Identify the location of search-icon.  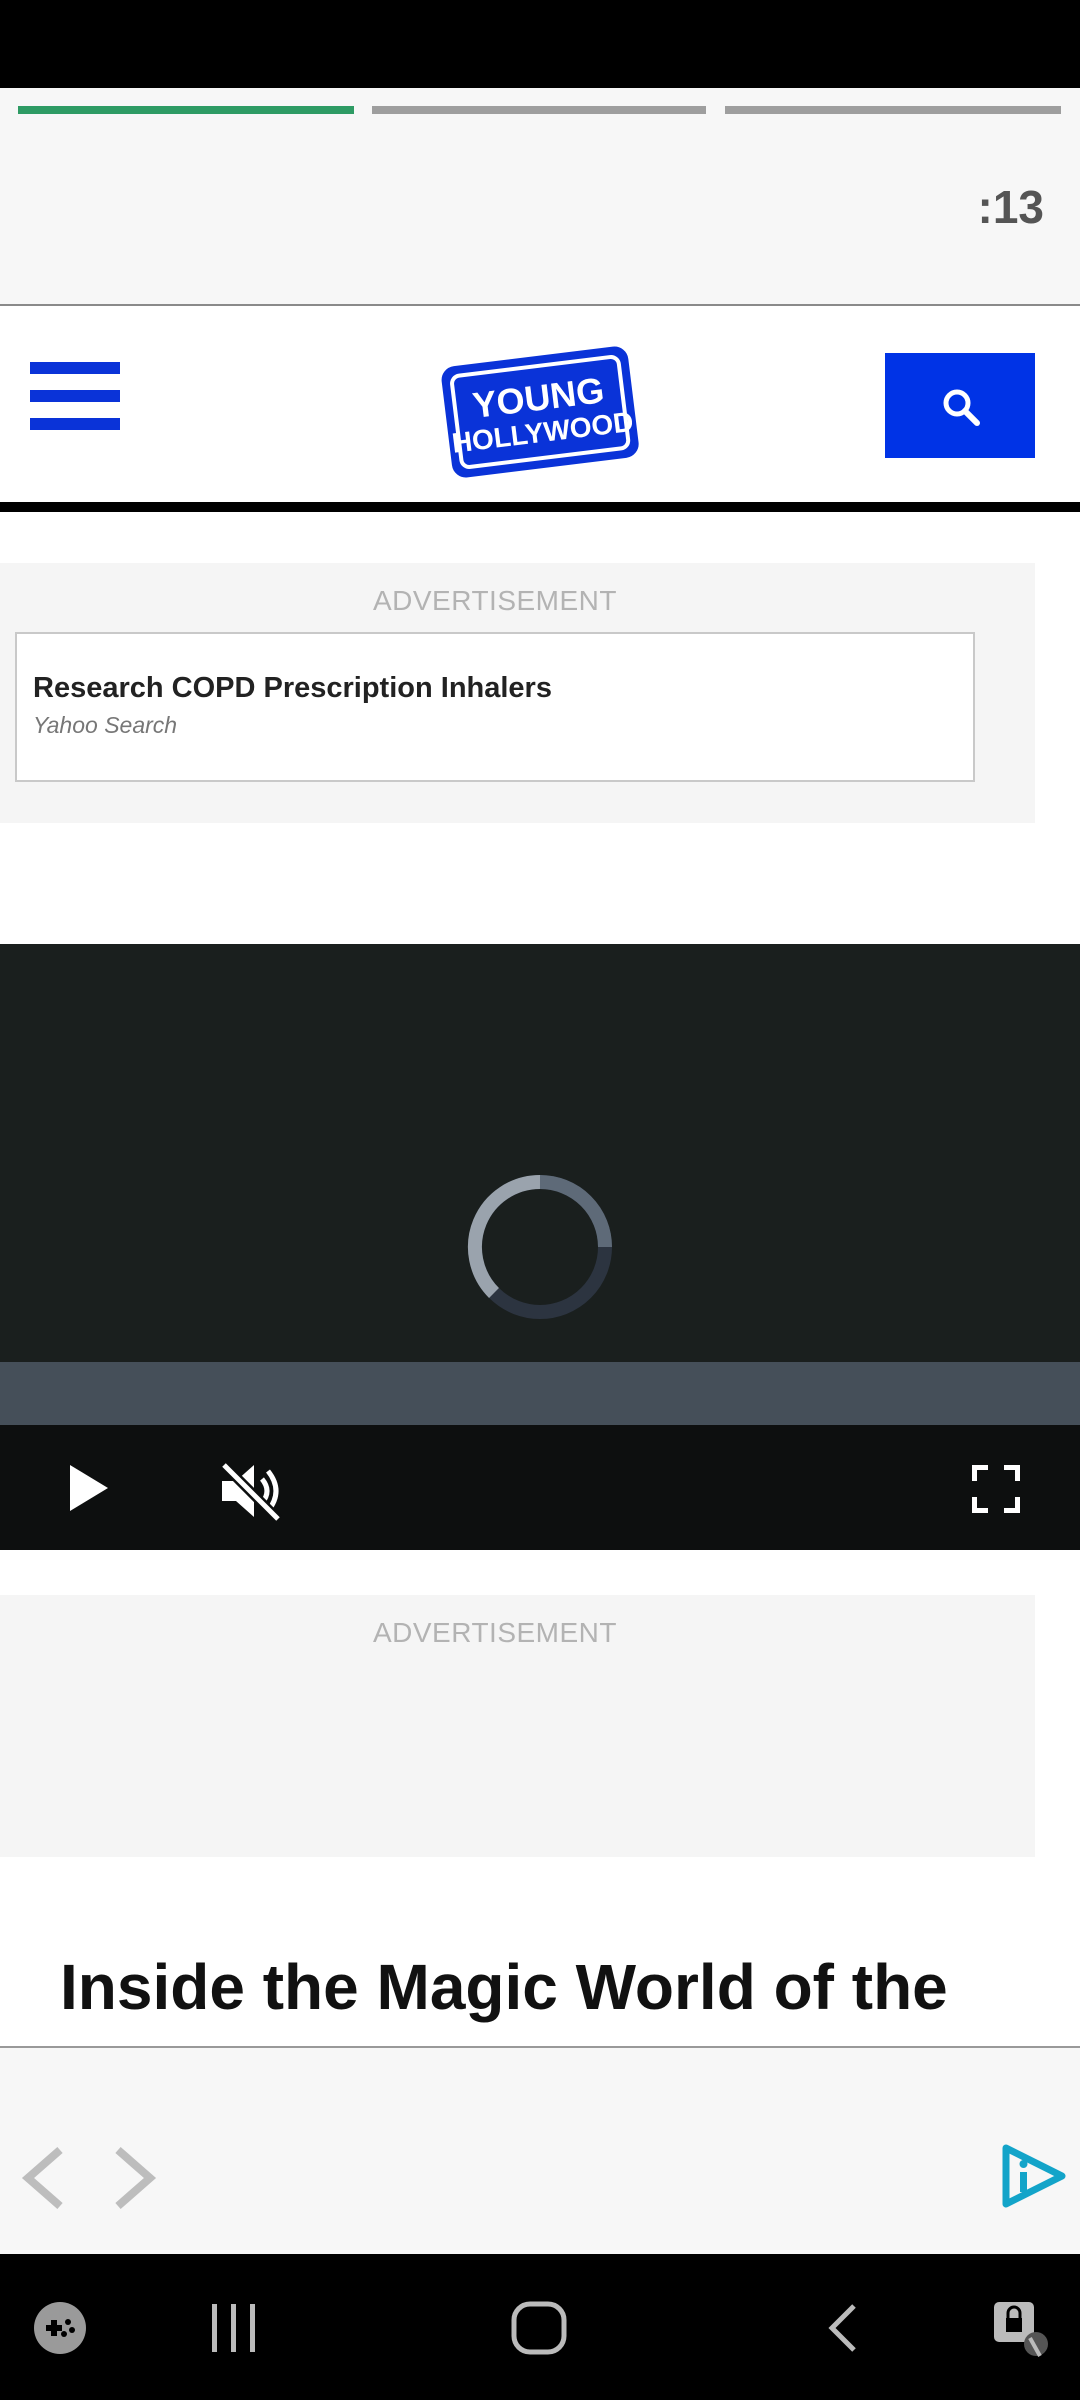
(961, 407).